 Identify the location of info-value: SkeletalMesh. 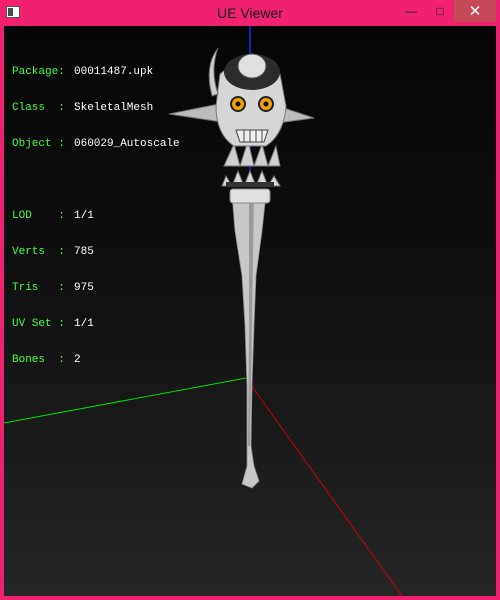
(114, 108).